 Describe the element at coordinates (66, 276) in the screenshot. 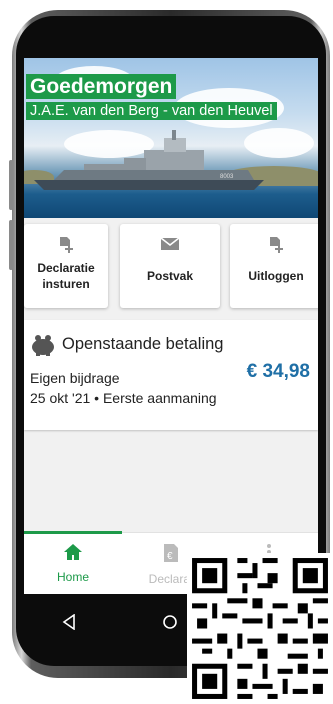

I see `submit-claim-label: Declaratie insturen` at that location.